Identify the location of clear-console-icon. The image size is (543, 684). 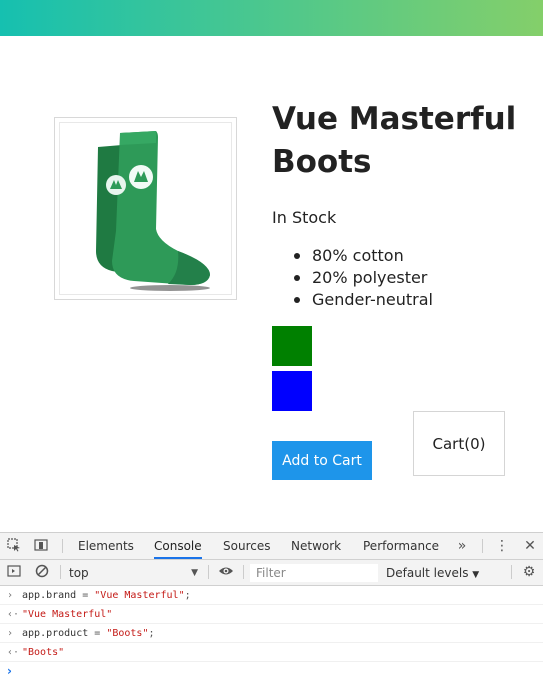
(42, 572).